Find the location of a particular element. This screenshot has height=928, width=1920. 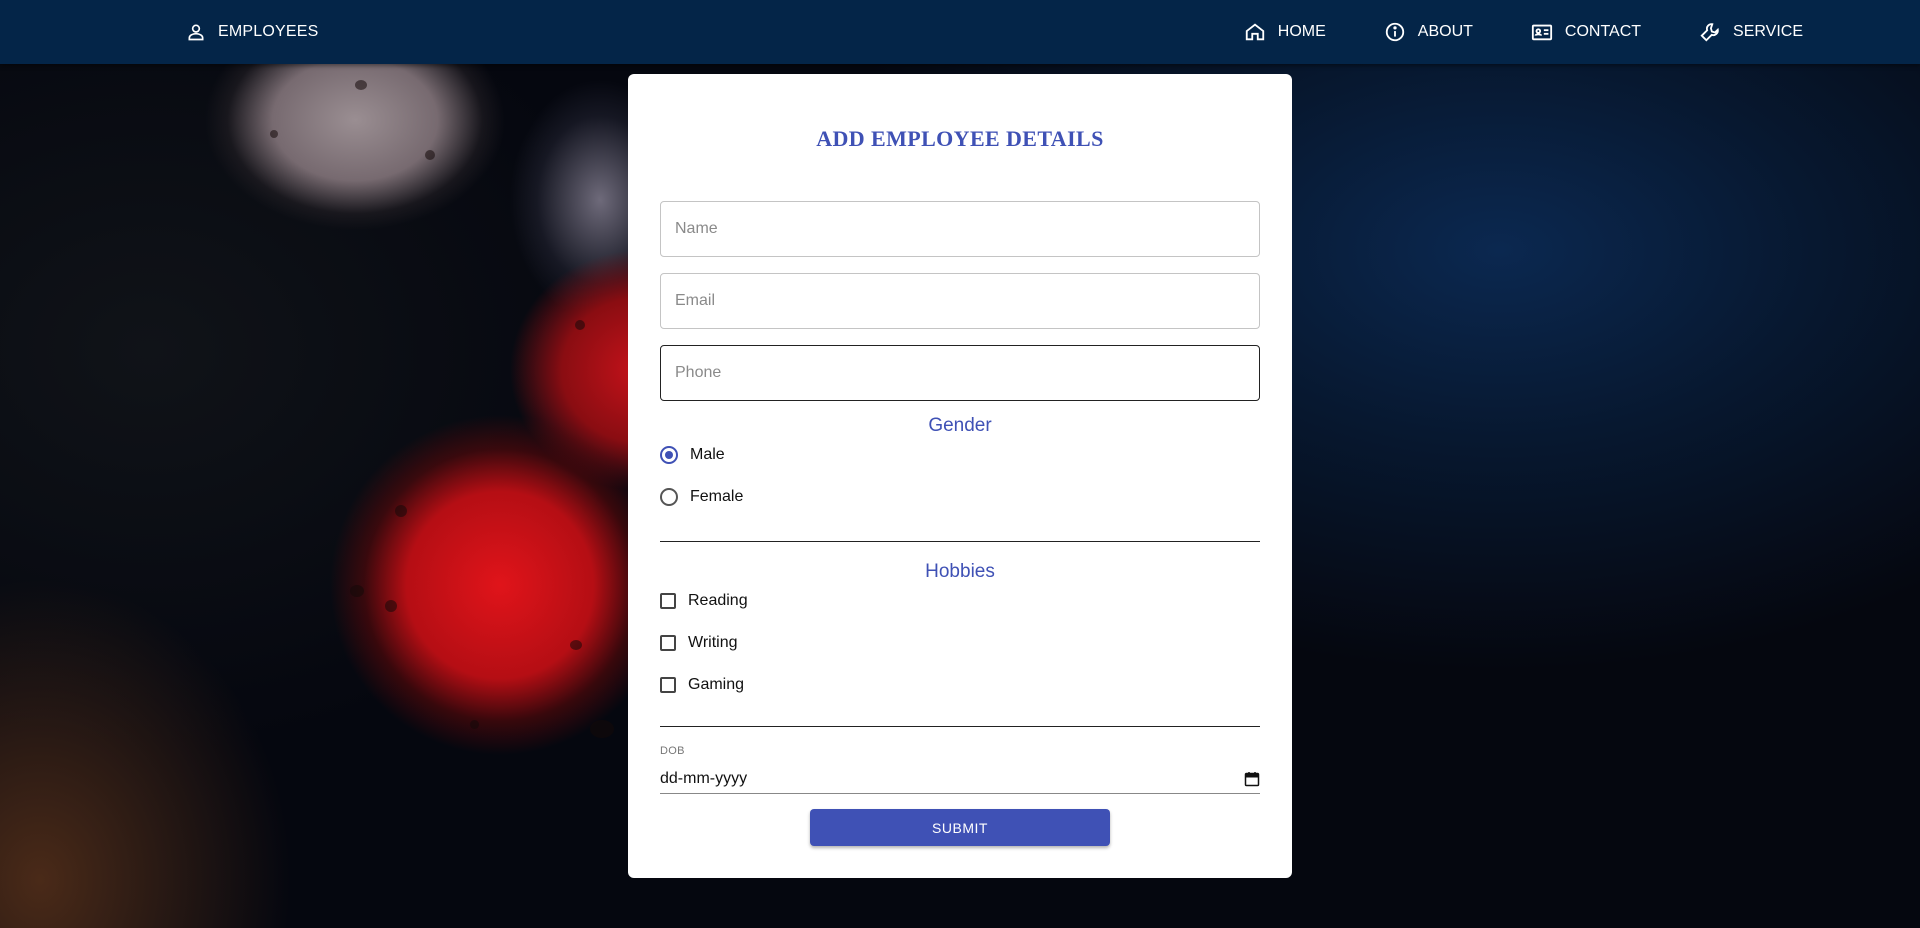

phone-input is located at coordinates (960, 373).